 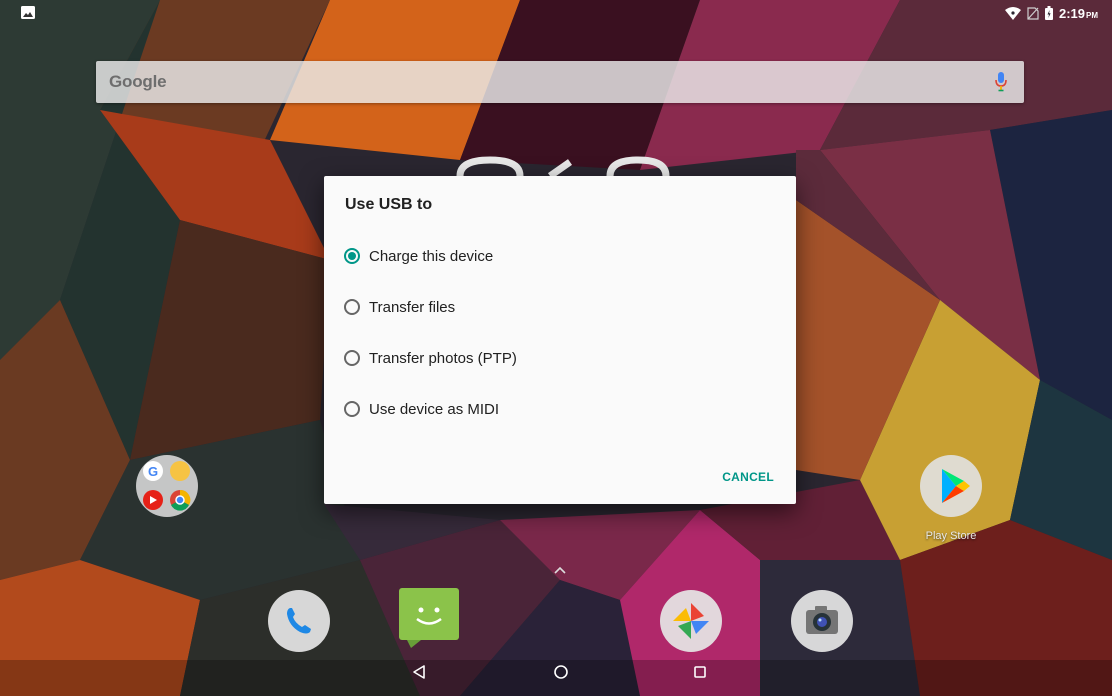 I want to click on status-icons: 2:19PM, so click(x=1051, y=13).